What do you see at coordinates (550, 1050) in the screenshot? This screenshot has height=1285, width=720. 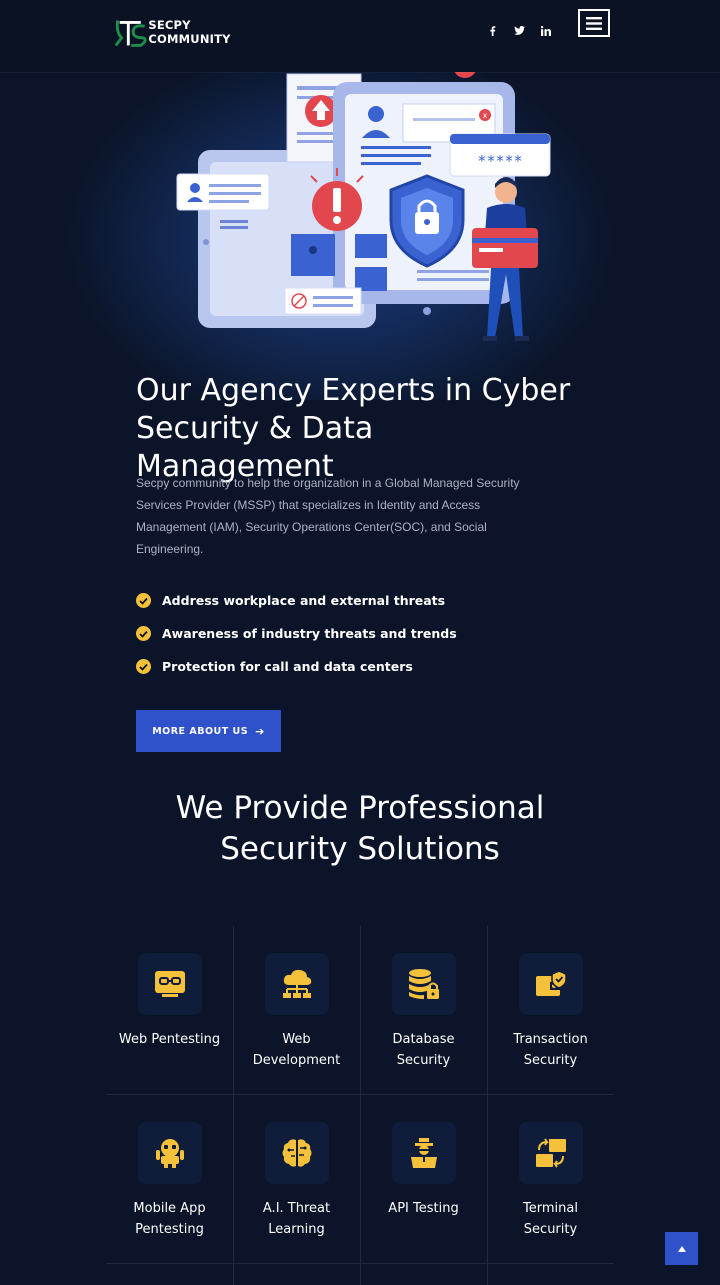 I see `service-label: Transaction Security` at bounding box center [550, 1050].